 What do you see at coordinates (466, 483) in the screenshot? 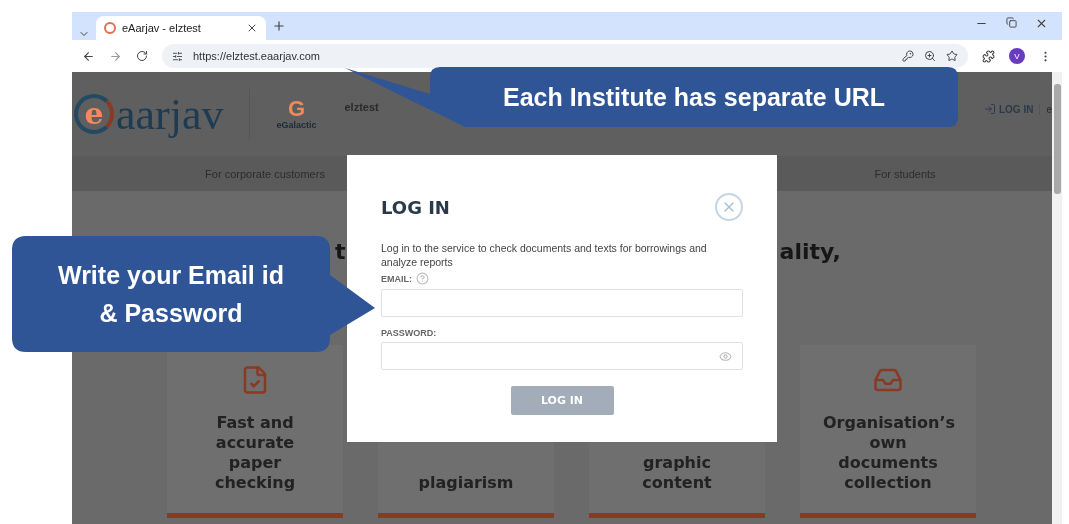
I see `card-title: plagiarism` at bounding box center [466, 483].